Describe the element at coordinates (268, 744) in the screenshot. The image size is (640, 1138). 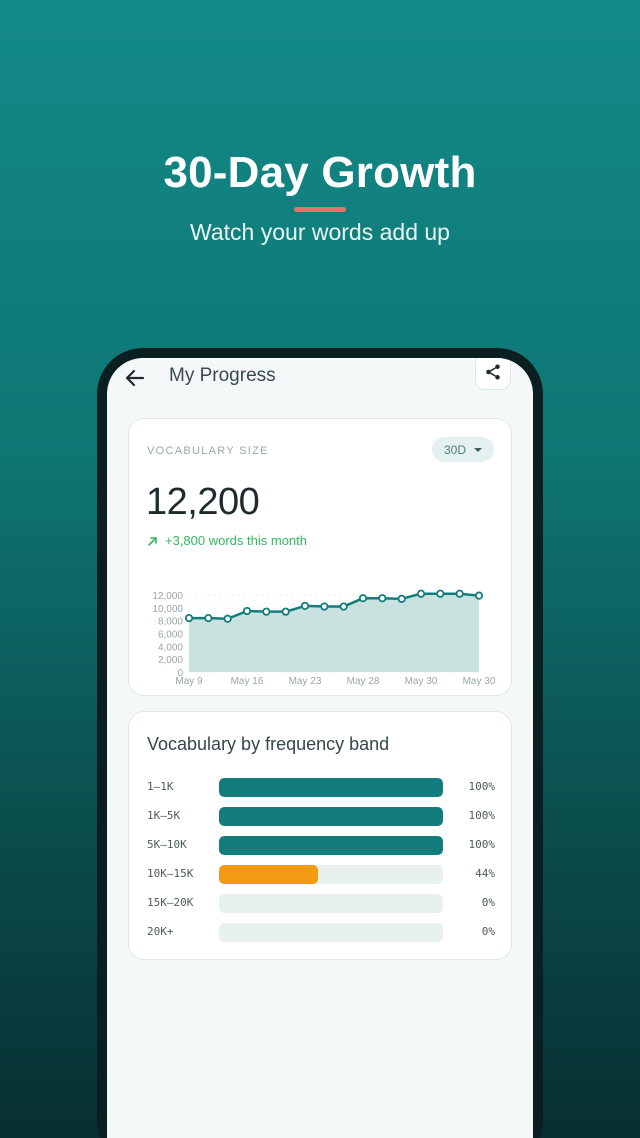
I see `bands-title: Vocabulary by frequency band` at that location.